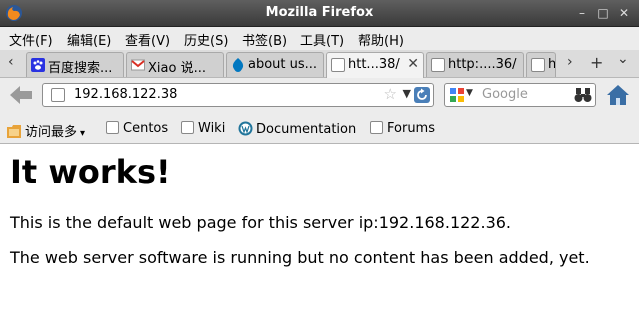 This screenshot has width=639, height=331. I want to click on tab-active: htt...38/ ✕, so click(375, 65).